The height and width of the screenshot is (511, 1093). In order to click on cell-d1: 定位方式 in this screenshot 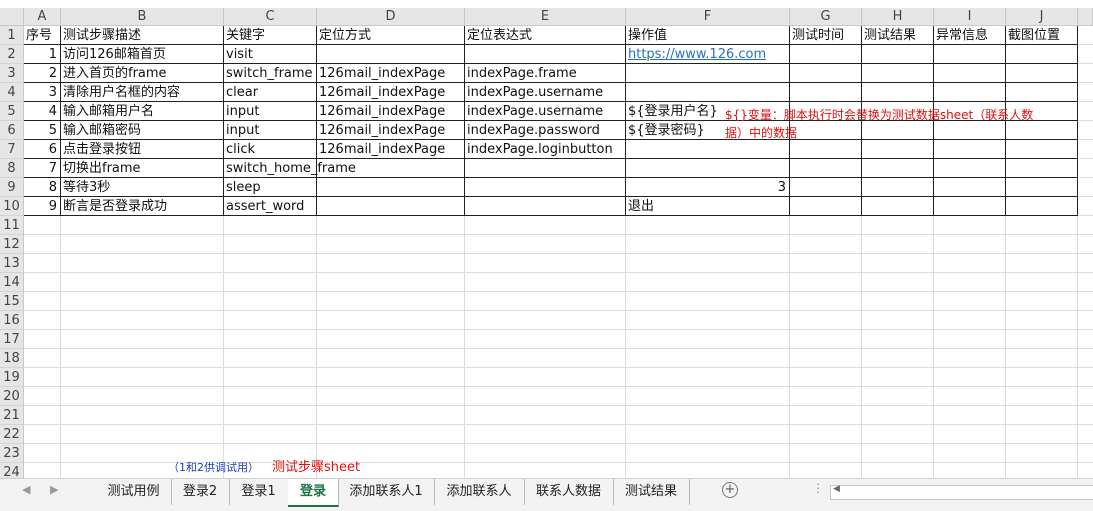, I will do `click(391, 35)`.